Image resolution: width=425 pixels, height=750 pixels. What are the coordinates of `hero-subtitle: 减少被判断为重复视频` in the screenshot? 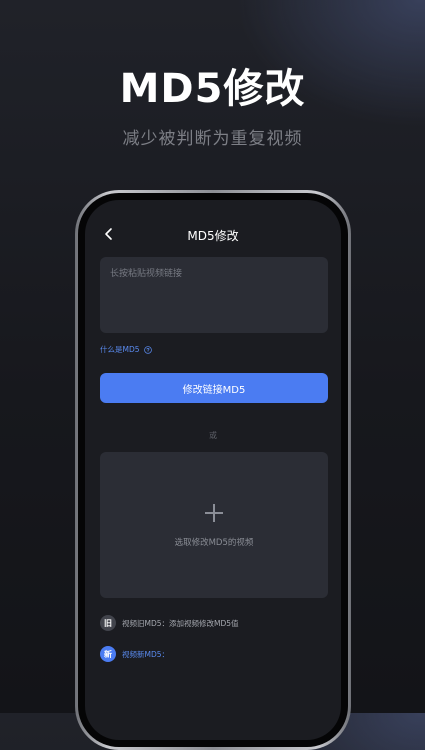 It's located at (212, 139).